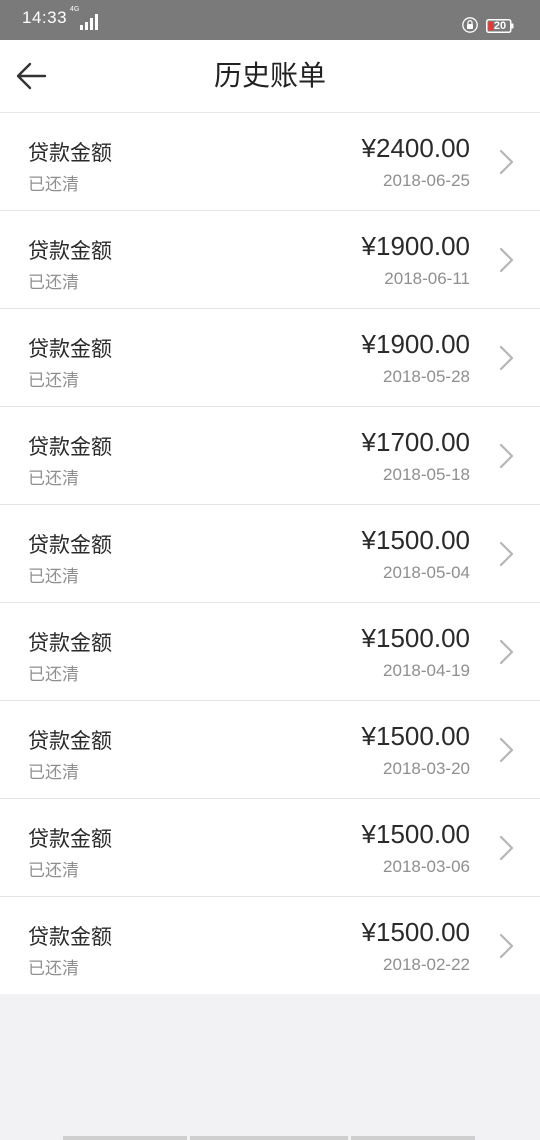  What do you see at coordinates (89, 22) in the screenshot?
I see `signal-strength-icon` at bounding box center [89, 22].